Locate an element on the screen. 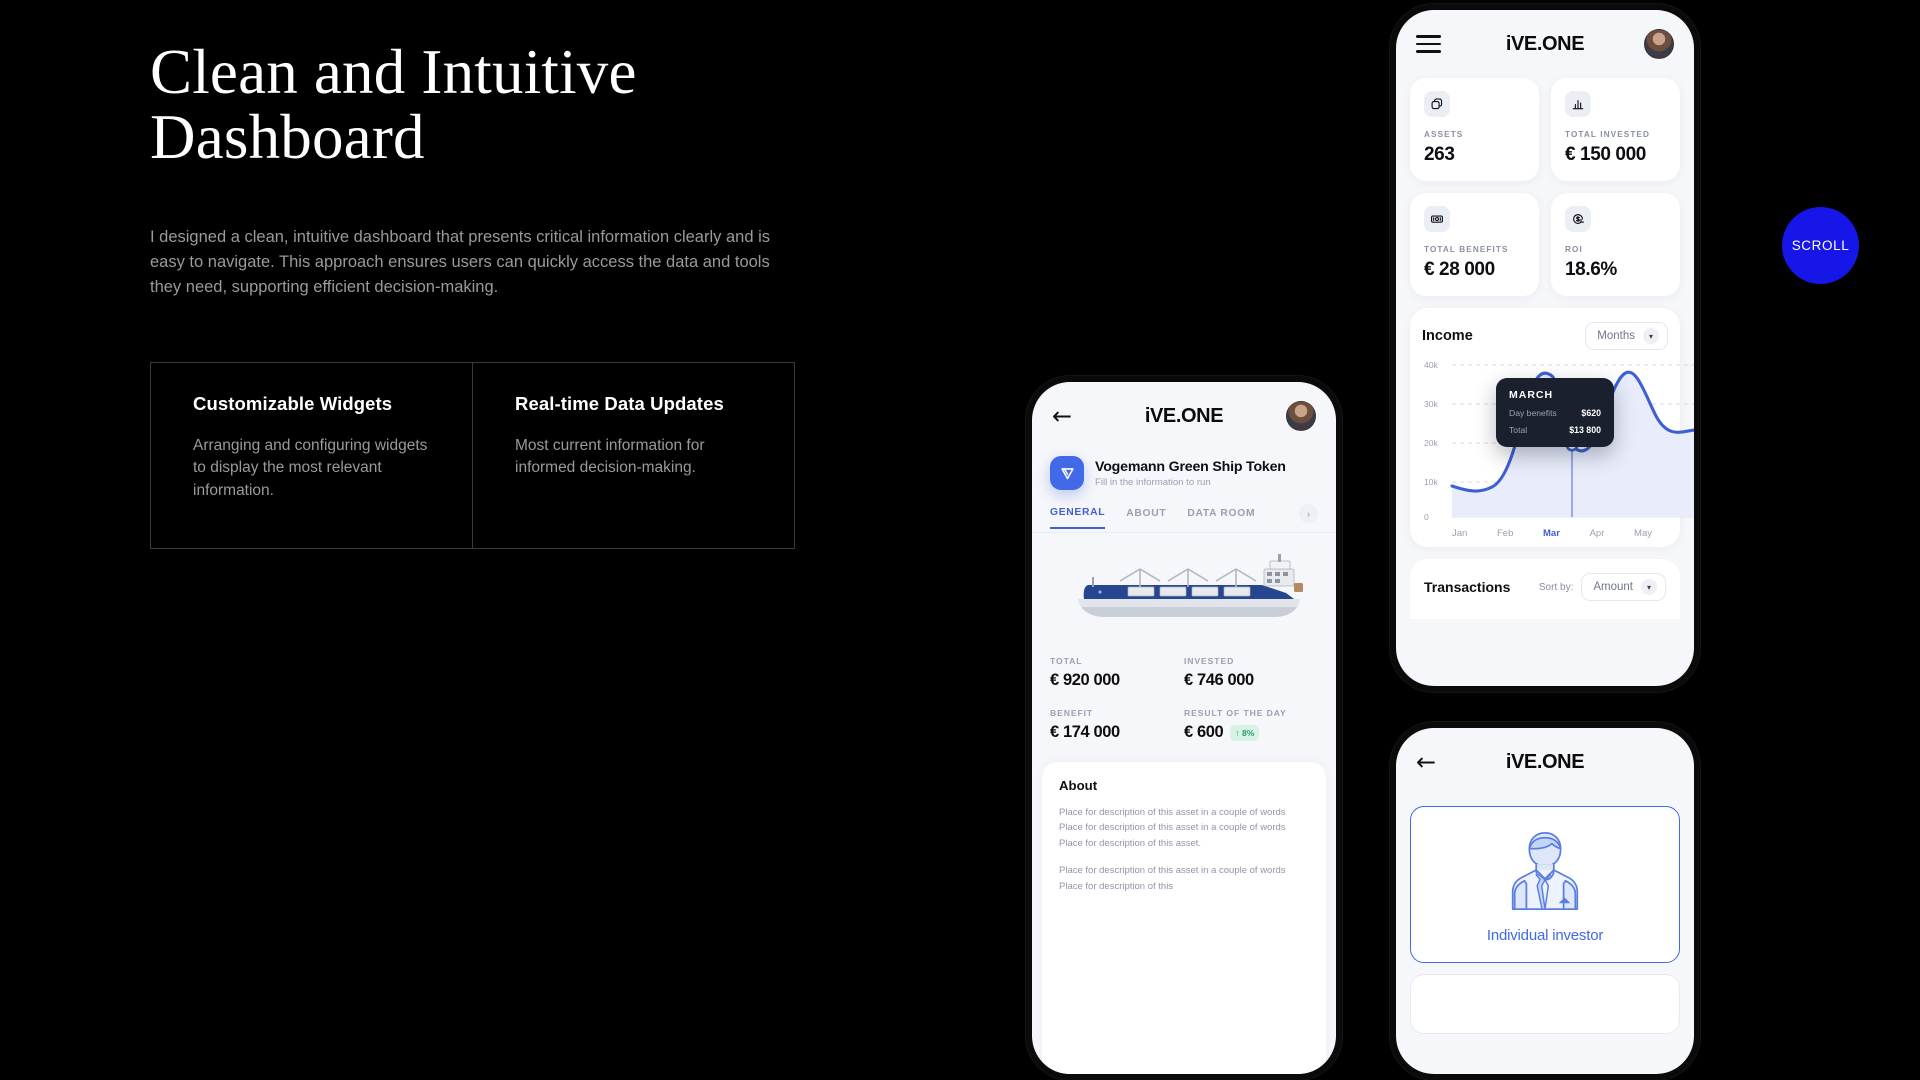 This screenshot has height=1080, width=1920. tab-data-room: DATA ROOM is located at coordinates (1221, 518).